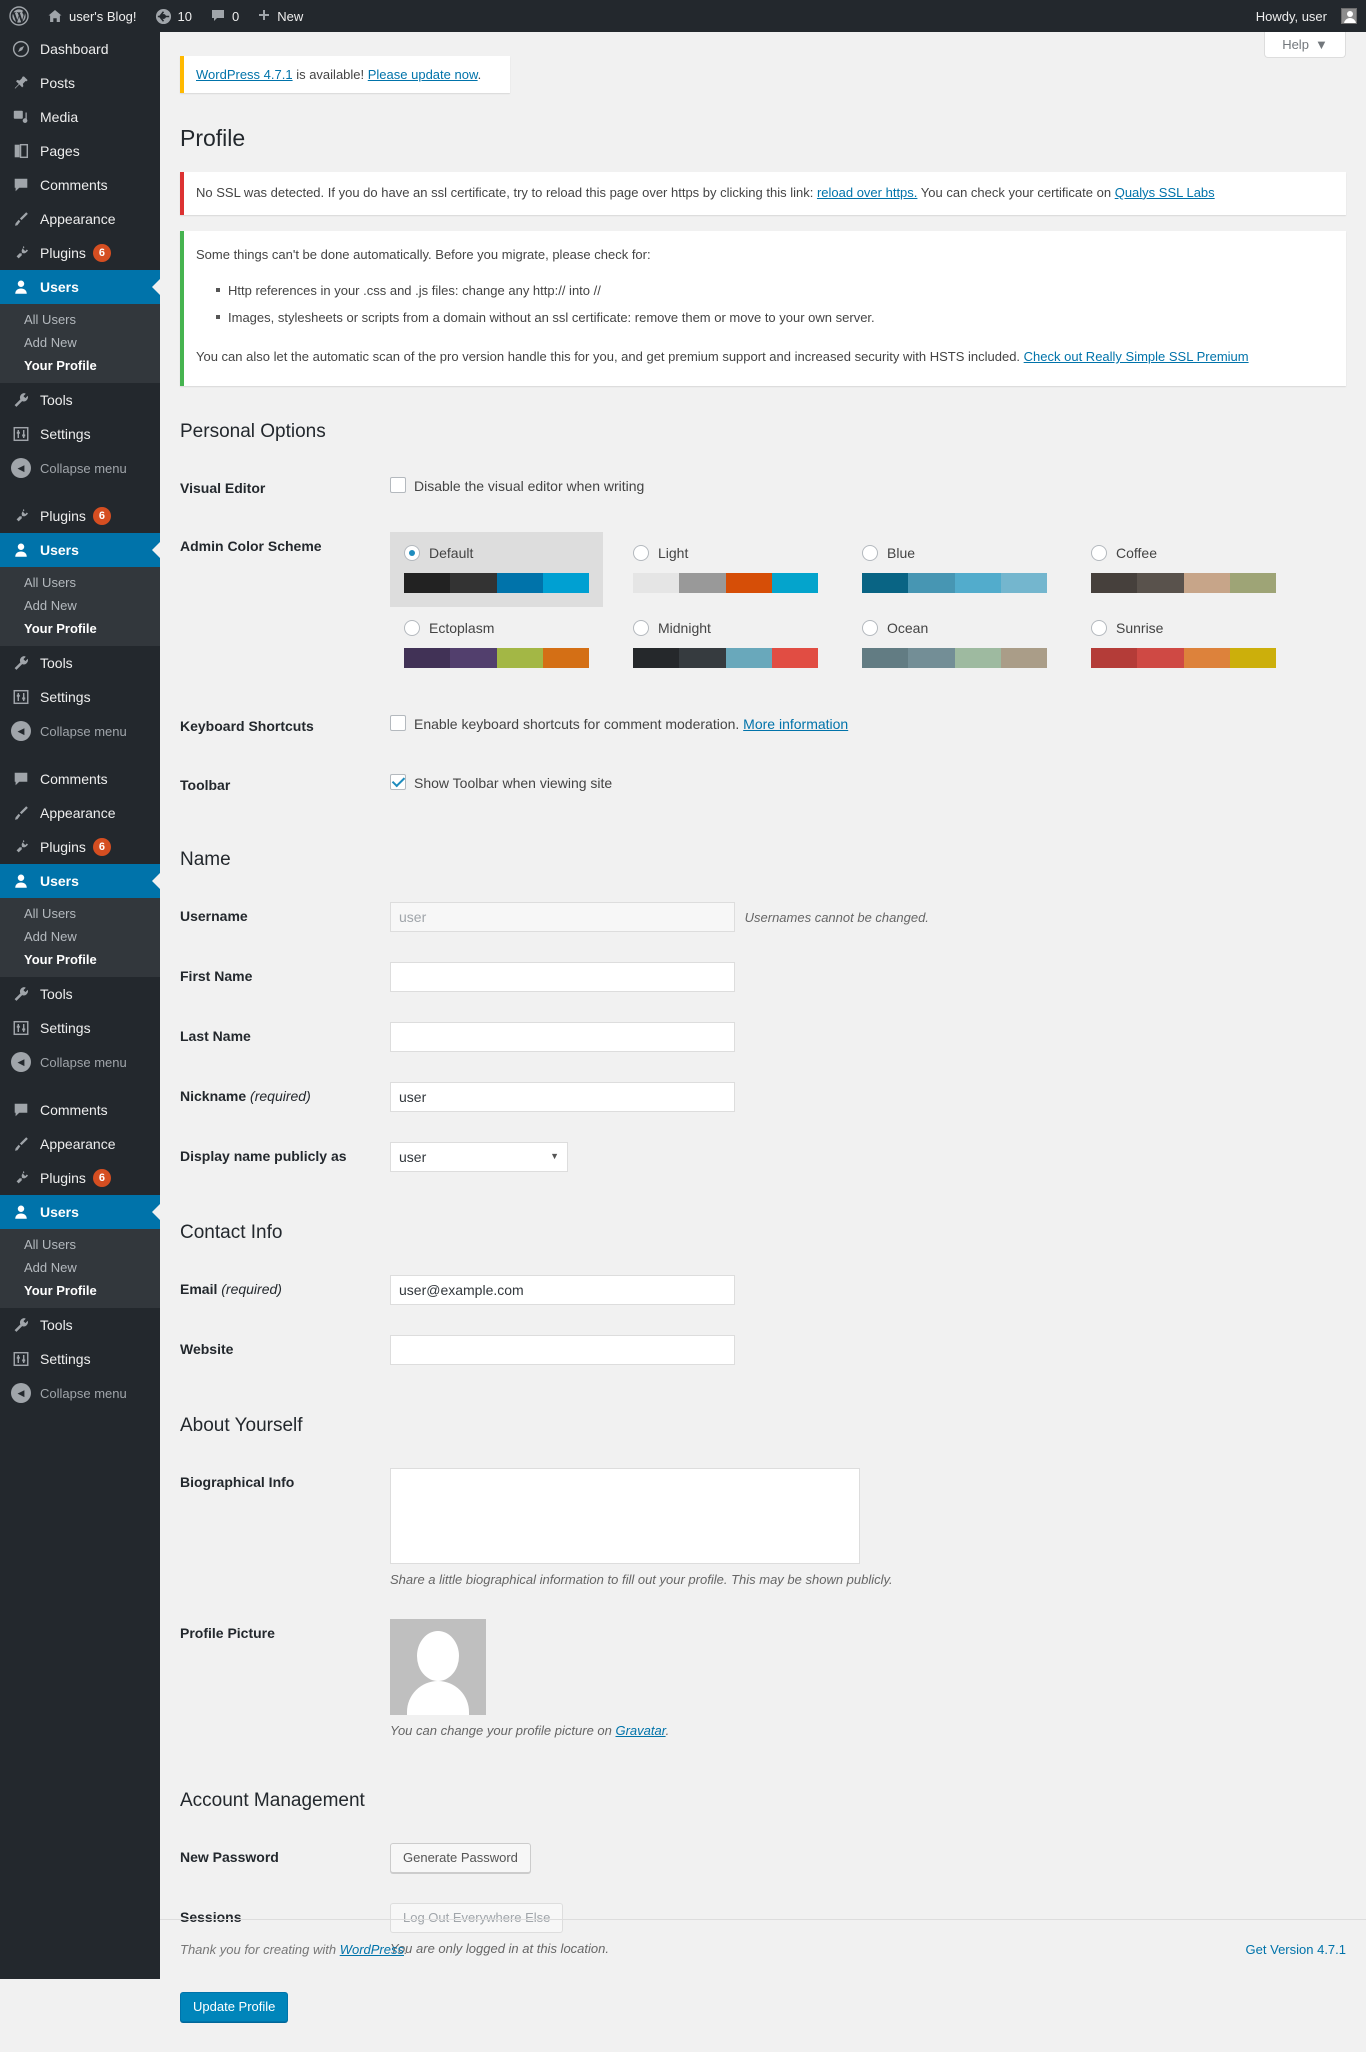 Image resolution: width=1366 pixels, height=2052 pixels. What do you see at coordinates (496, 569) in the screenshot?
I see `color-scheme-default: Default` at bounding box center [496, 569].